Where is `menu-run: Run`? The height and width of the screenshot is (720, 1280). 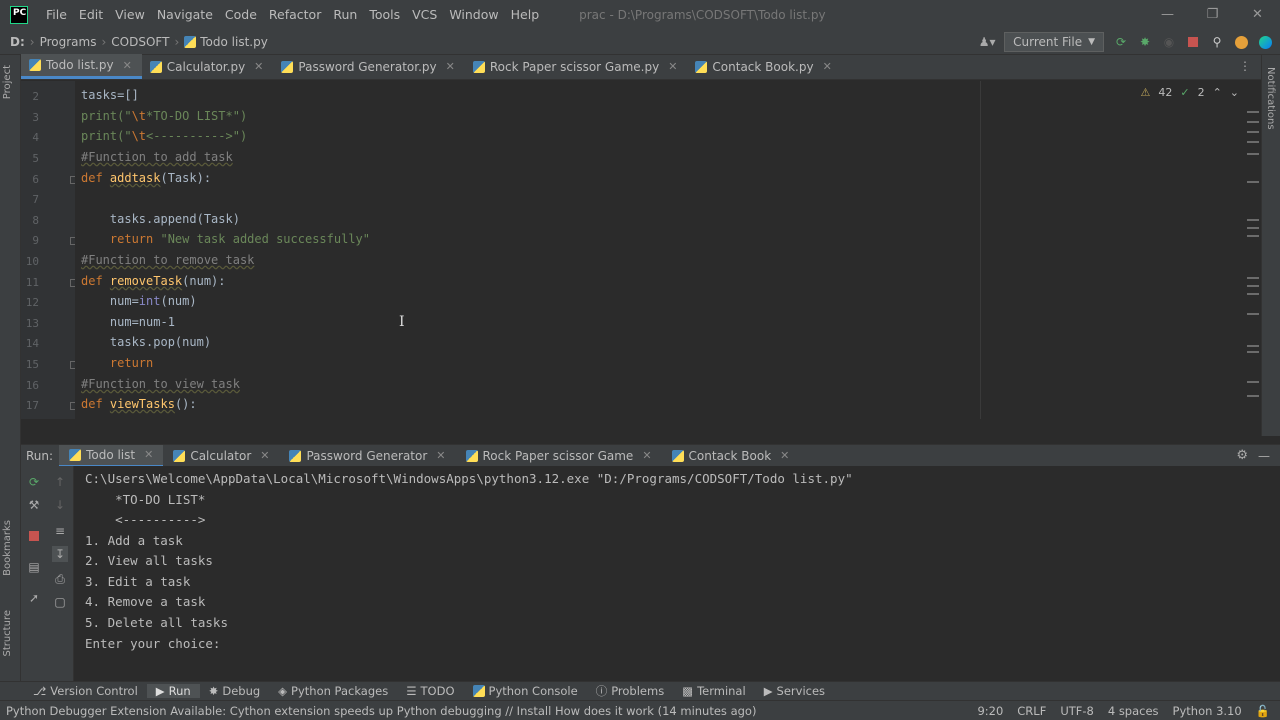
menu-run: Run is located at coordinates (345, 14).